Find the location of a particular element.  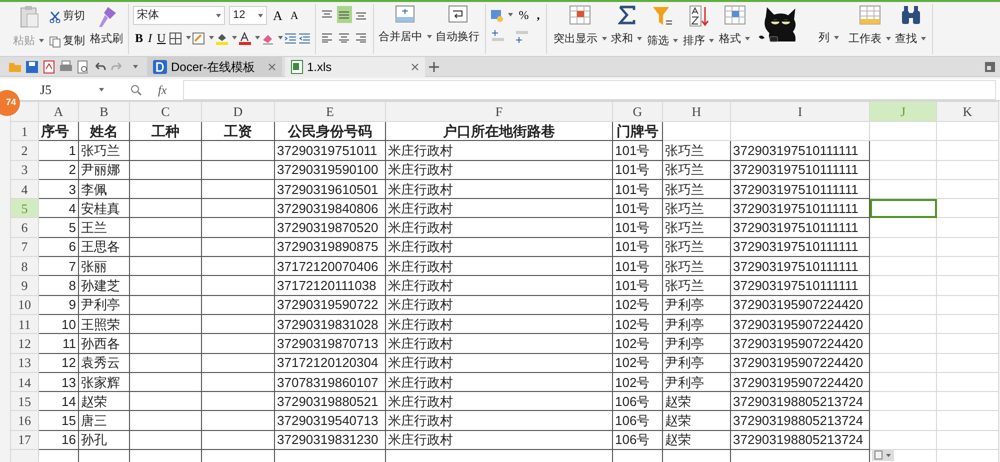

table-cell: 372903197510111111 is located at coordinates (800, 266).